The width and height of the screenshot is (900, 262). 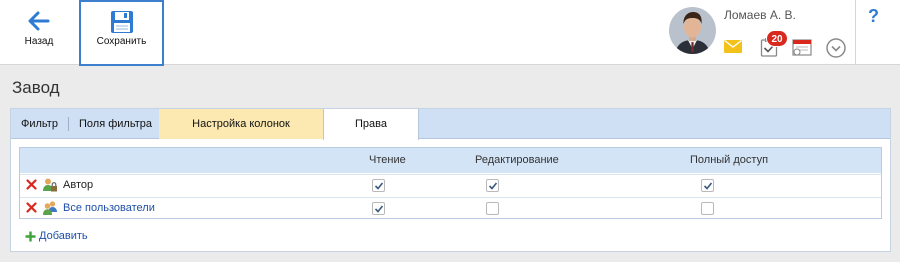 What do you see at coordinates (109, 208) in the screenshot?
I see `row-name-link: Все пользователи` at bounding box center [109, 208].